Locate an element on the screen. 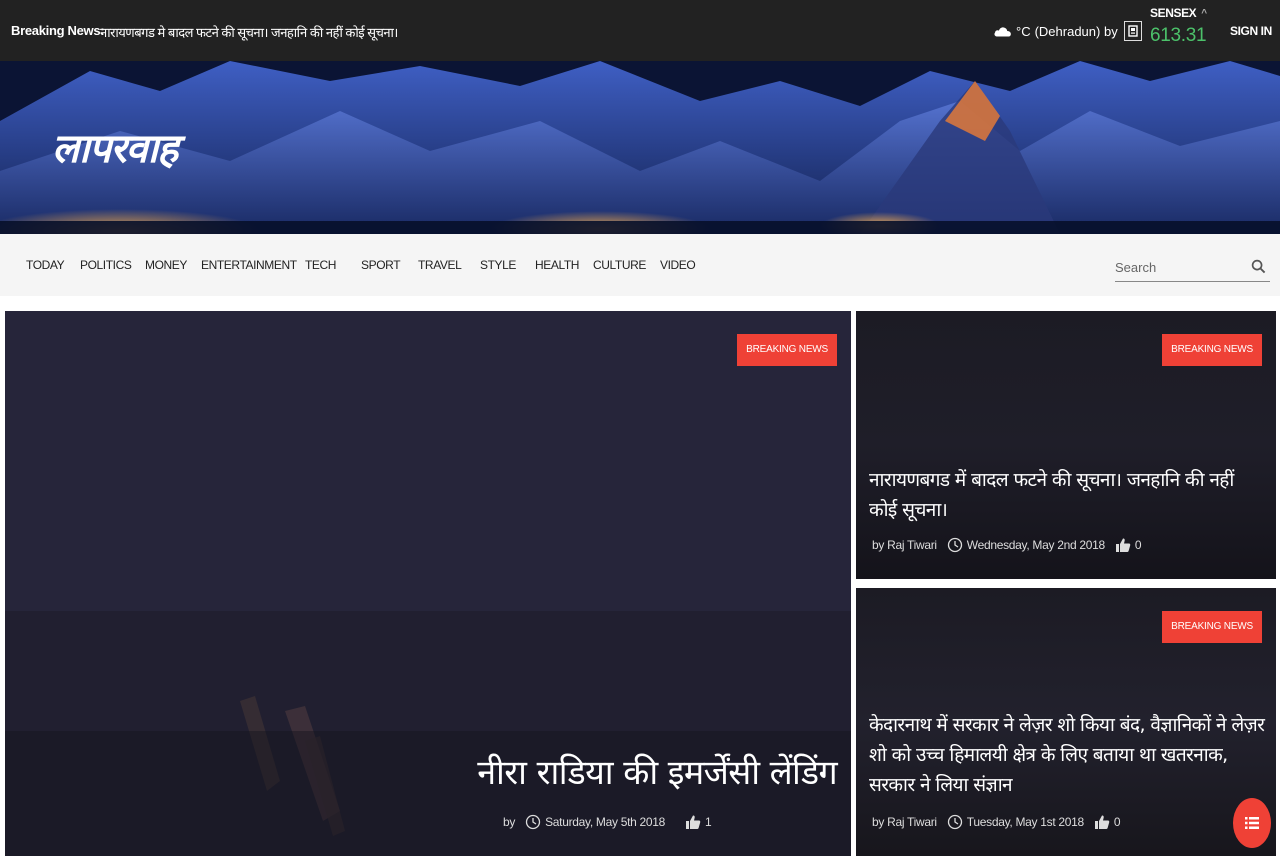  nav-item-entertainment: ENTERTAINMENT is located at coordinates (249, 265).